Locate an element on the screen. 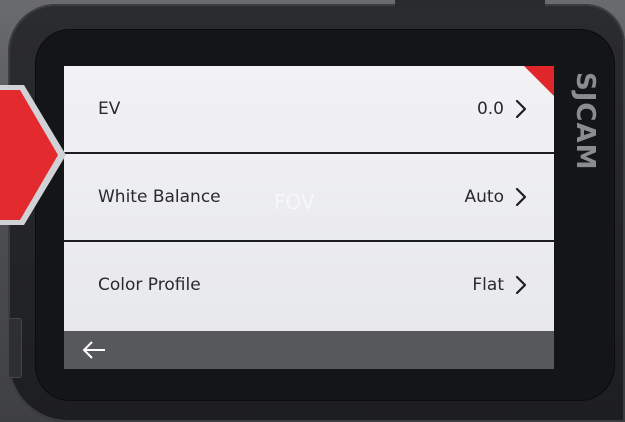 The image size is (625, 422). menu-item-value: Auto is located at coordinates (484, 197).